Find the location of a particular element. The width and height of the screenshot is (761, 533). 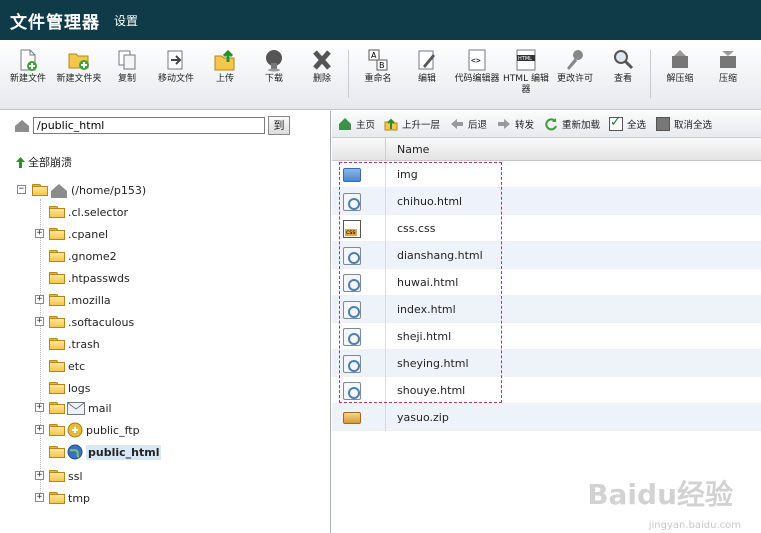

delete-button: 删除 is located at coordinates (322, 66).